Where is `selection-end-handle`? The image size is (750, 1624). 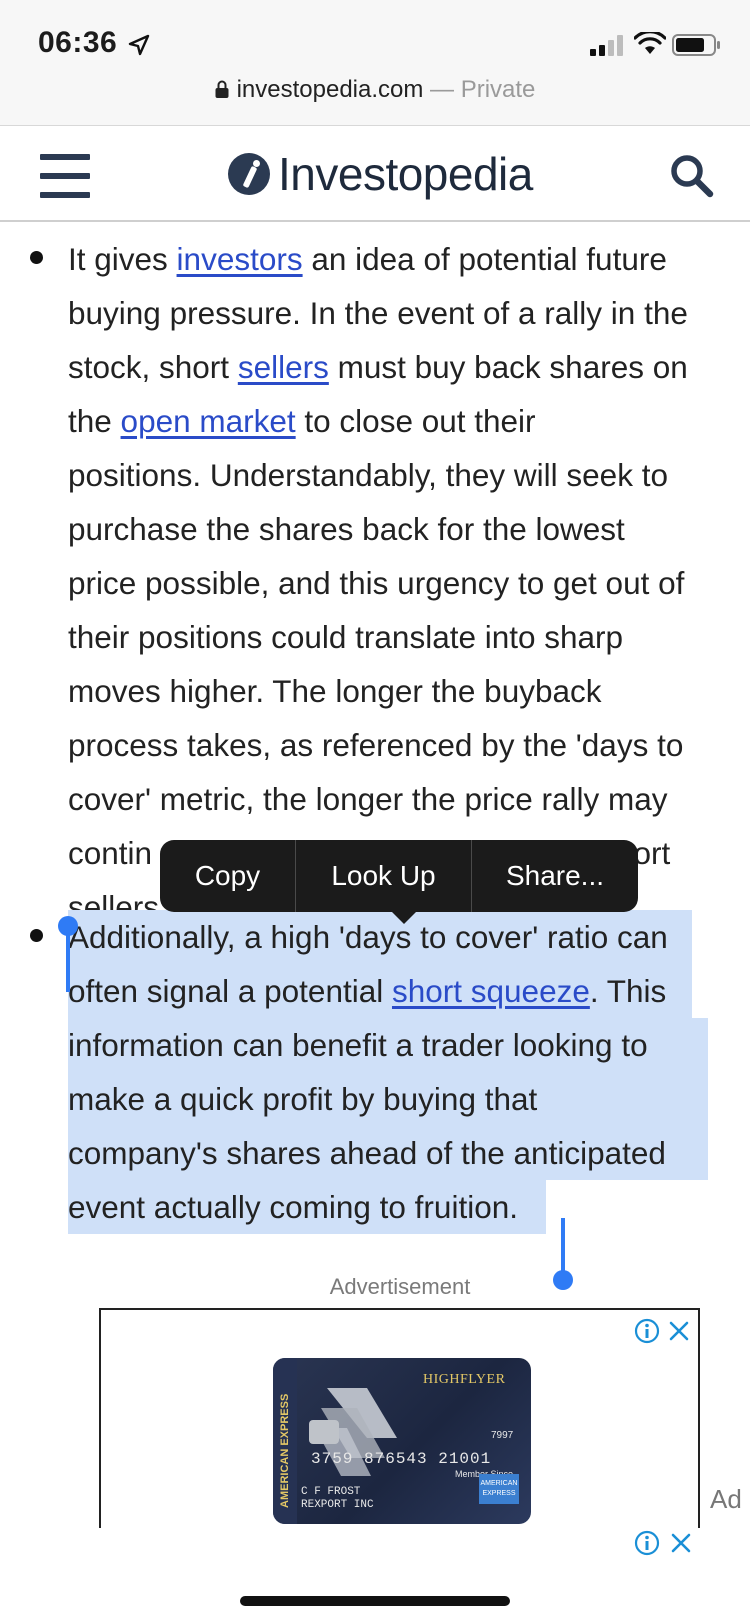
selection-end-handle is located at coordinates (563, 1254).